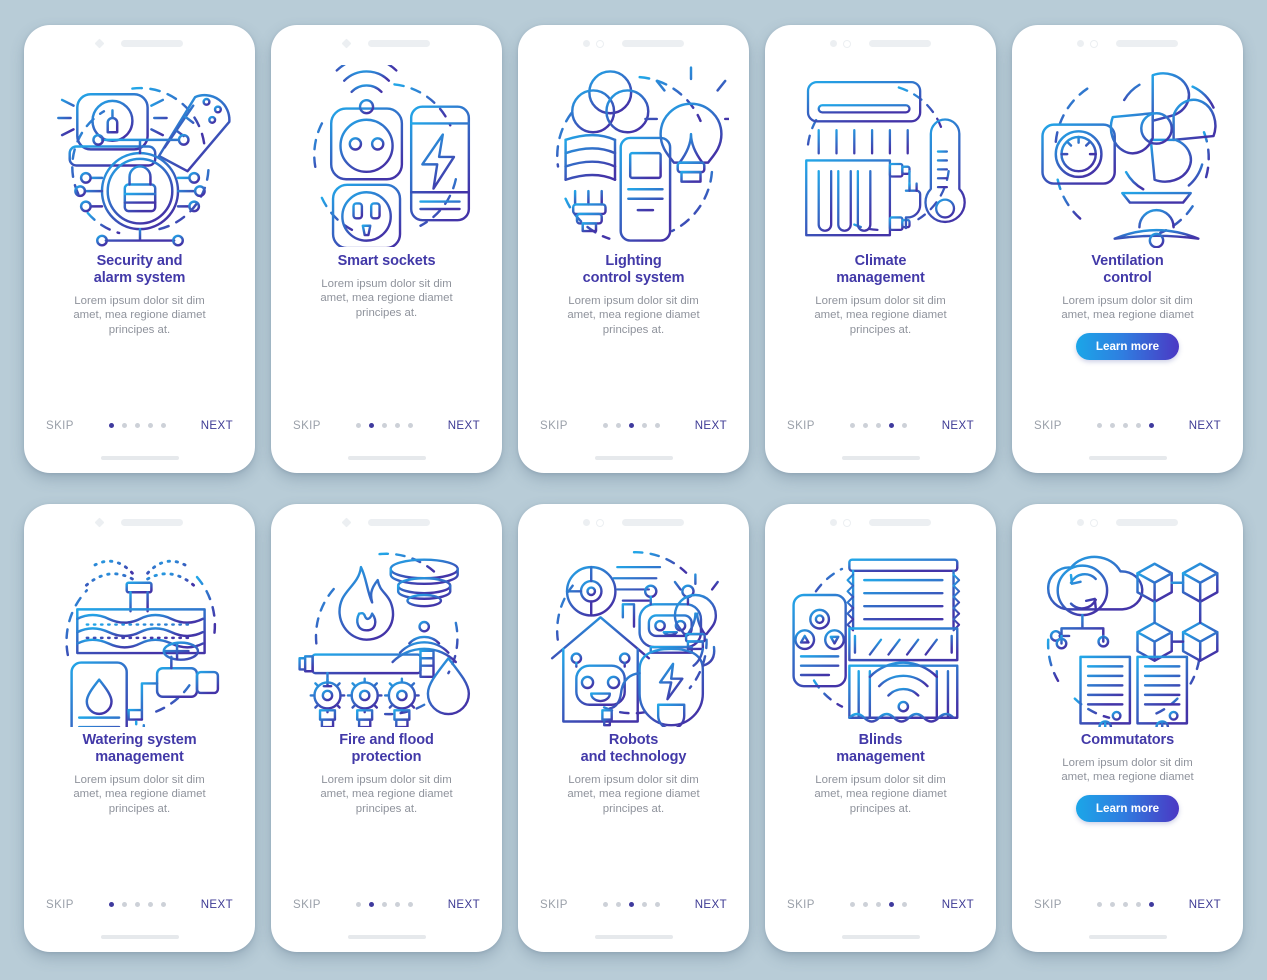 Image resolution: width=1267 pixels, height=980 pixels. Describe the element at coordinates (833, 43) in the screenshot. I see `dot-camera-icon` at that location.